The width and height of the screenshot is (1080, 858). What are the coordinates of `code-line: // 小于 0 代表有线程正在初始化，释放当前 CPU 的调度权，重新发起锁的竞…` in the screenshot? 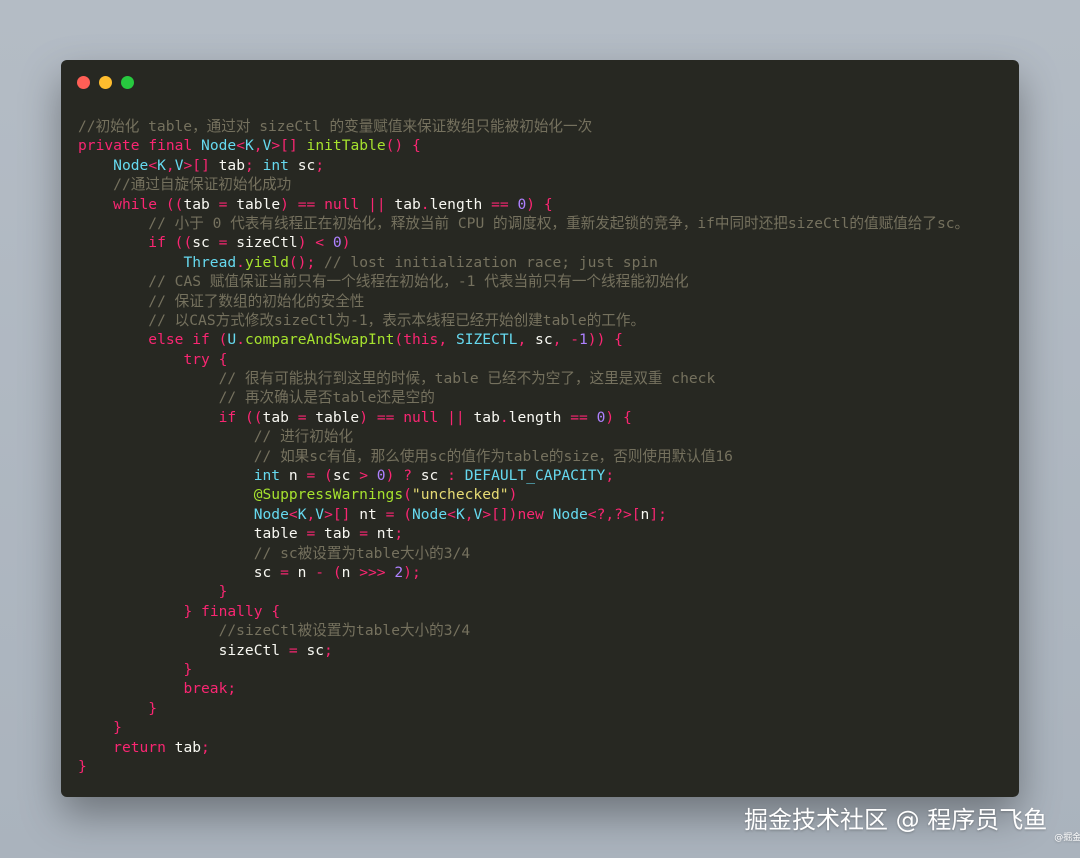 It's located at (559, 223).